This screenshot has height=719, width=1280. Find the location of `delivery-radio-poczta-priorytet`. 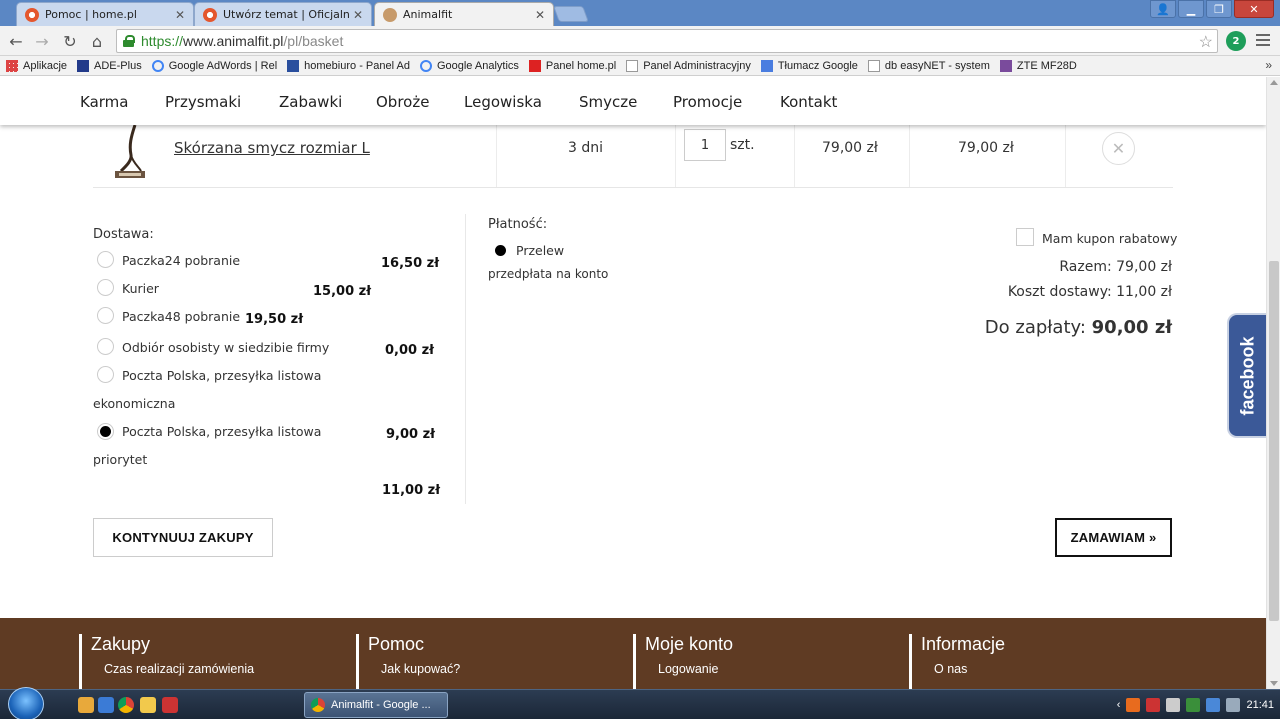

delivery-radio-poczta-priorytet is located at coordinates (105, 431).